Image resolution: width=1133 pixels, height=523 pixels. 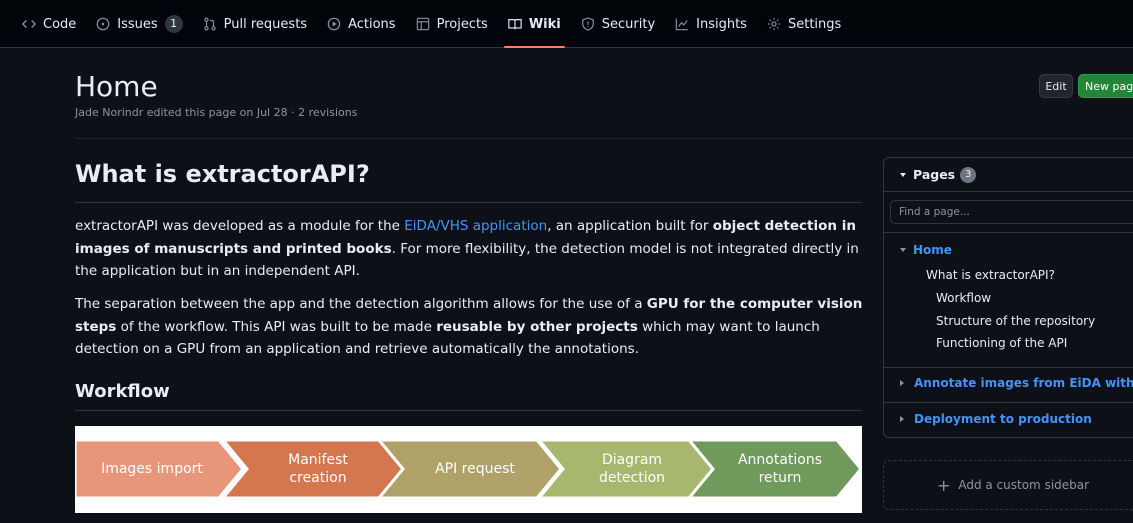 What do you see at coordinates (632, 469) in the screenshot?
I see `workflow-step-label: Diagram detection` at bounding box center [632, 469].